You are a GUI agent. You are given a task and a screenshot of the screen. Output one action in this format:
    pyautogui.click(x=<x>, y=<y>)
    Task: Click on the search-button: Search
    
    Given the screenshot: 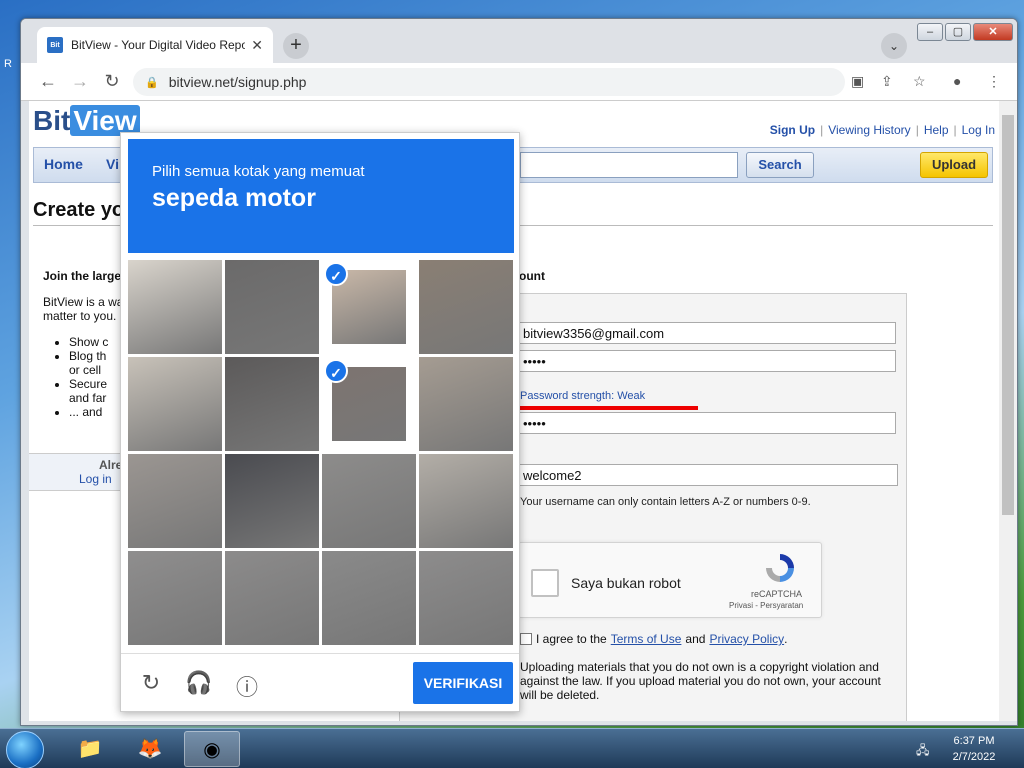 What is the action you would take?
    pyautogui.click(x=780, y=165)
    